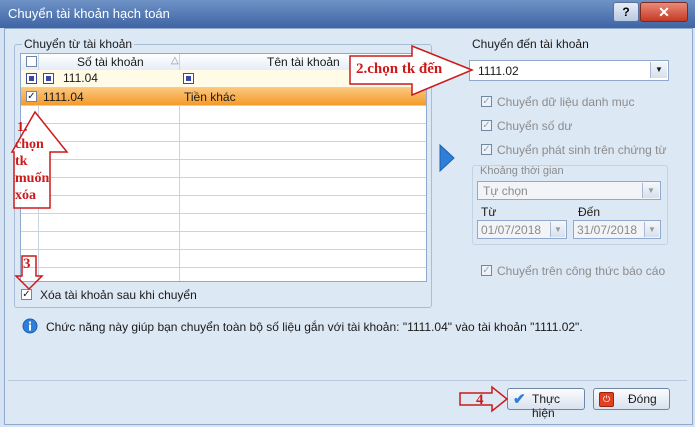  I want to click on annotation-step1-line: 1., so click(22, 127).